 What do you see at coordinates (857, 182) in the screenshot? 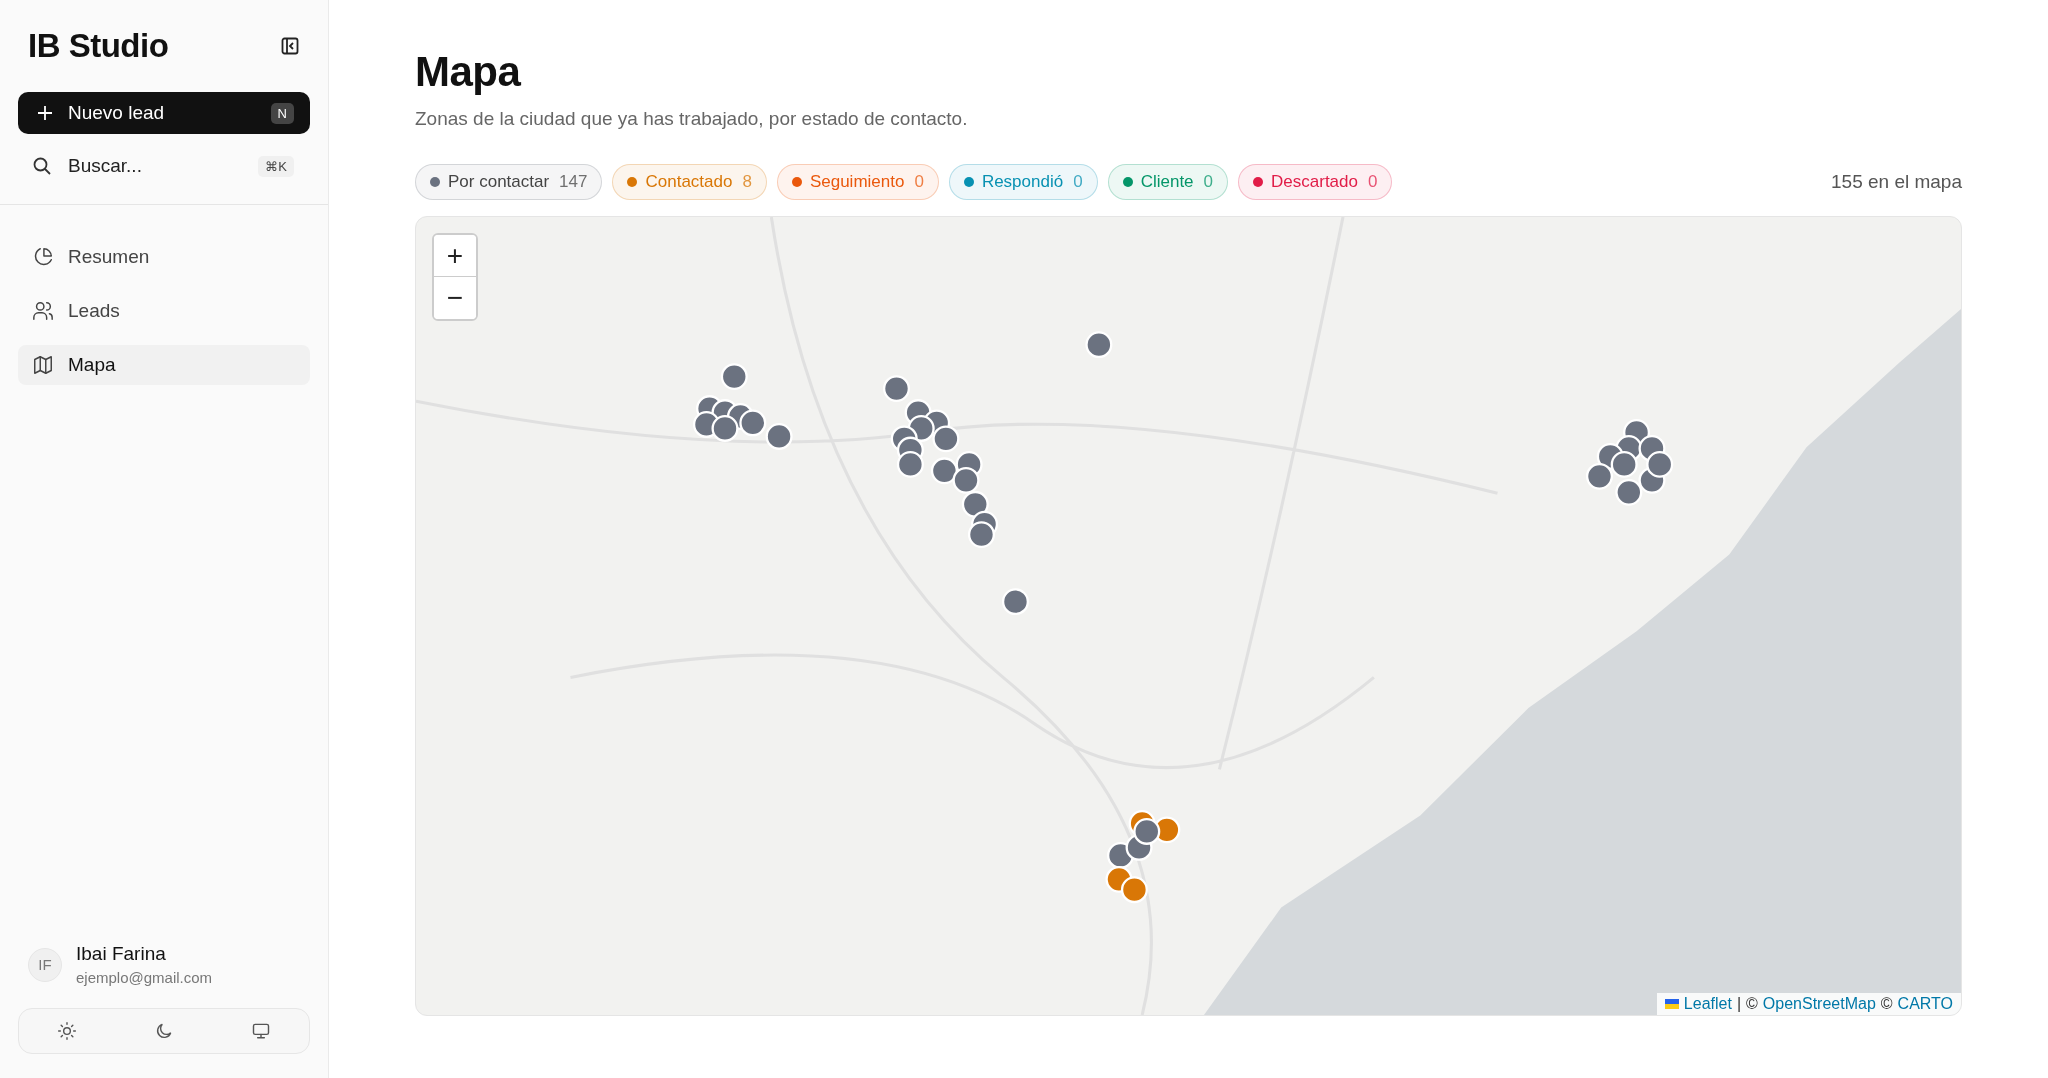
I see `status-filter-chip: Seguimiento 0` at bounding box center [857, 182].